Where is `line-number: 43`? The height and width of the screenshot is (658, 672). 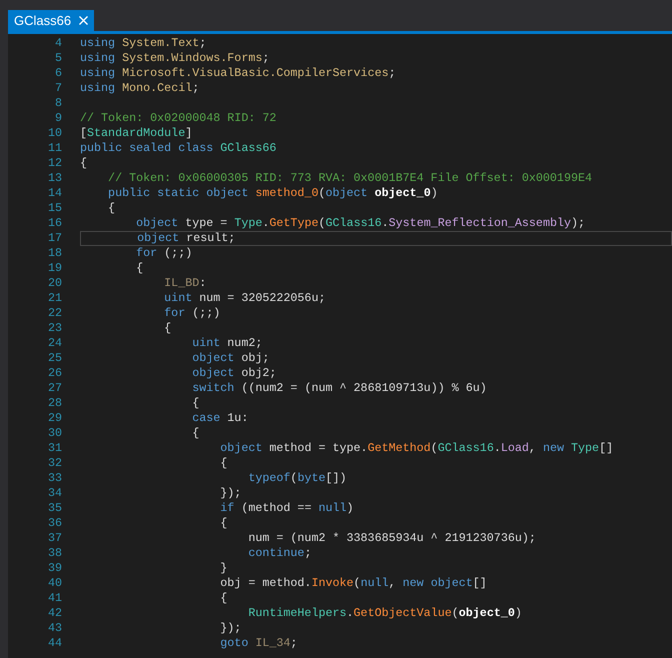
line-number: 43 is located at coordinates (54, 628).